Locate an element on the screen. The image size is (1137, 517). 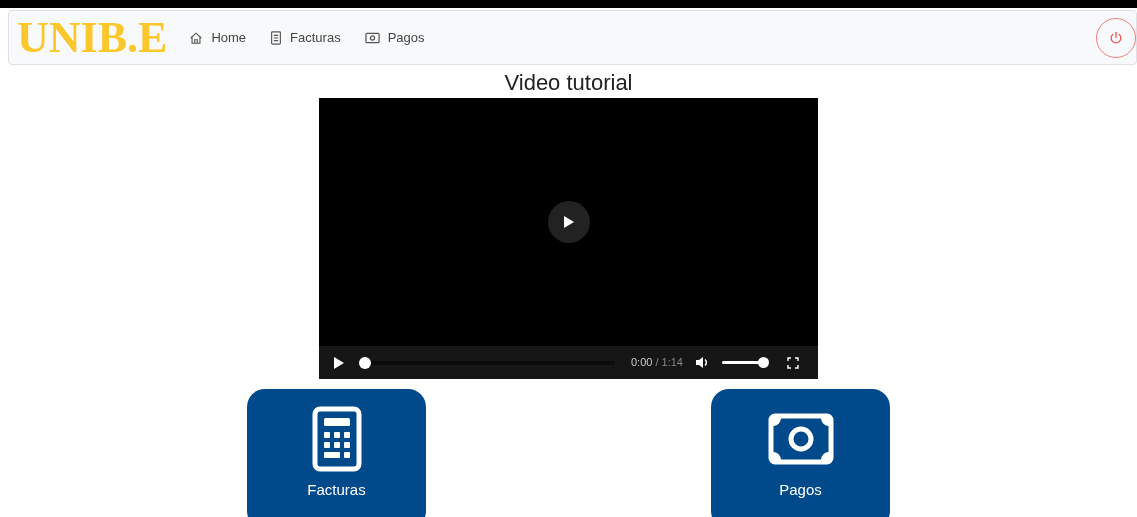
nav-link: Facturas is located at coordinates (305, 37).